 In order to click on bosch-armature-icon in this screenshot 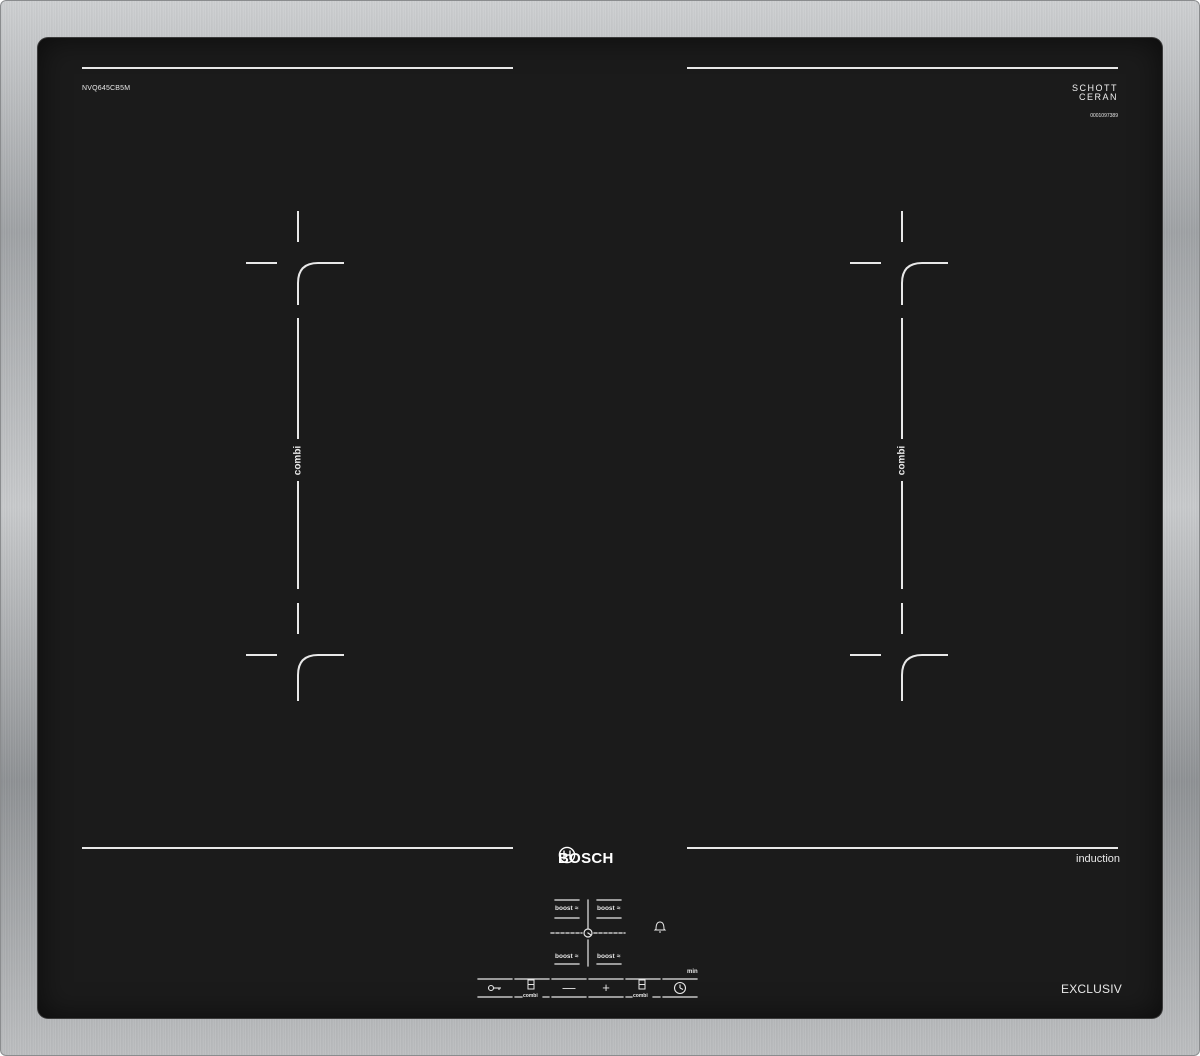, I will do `click(567, 855)`.